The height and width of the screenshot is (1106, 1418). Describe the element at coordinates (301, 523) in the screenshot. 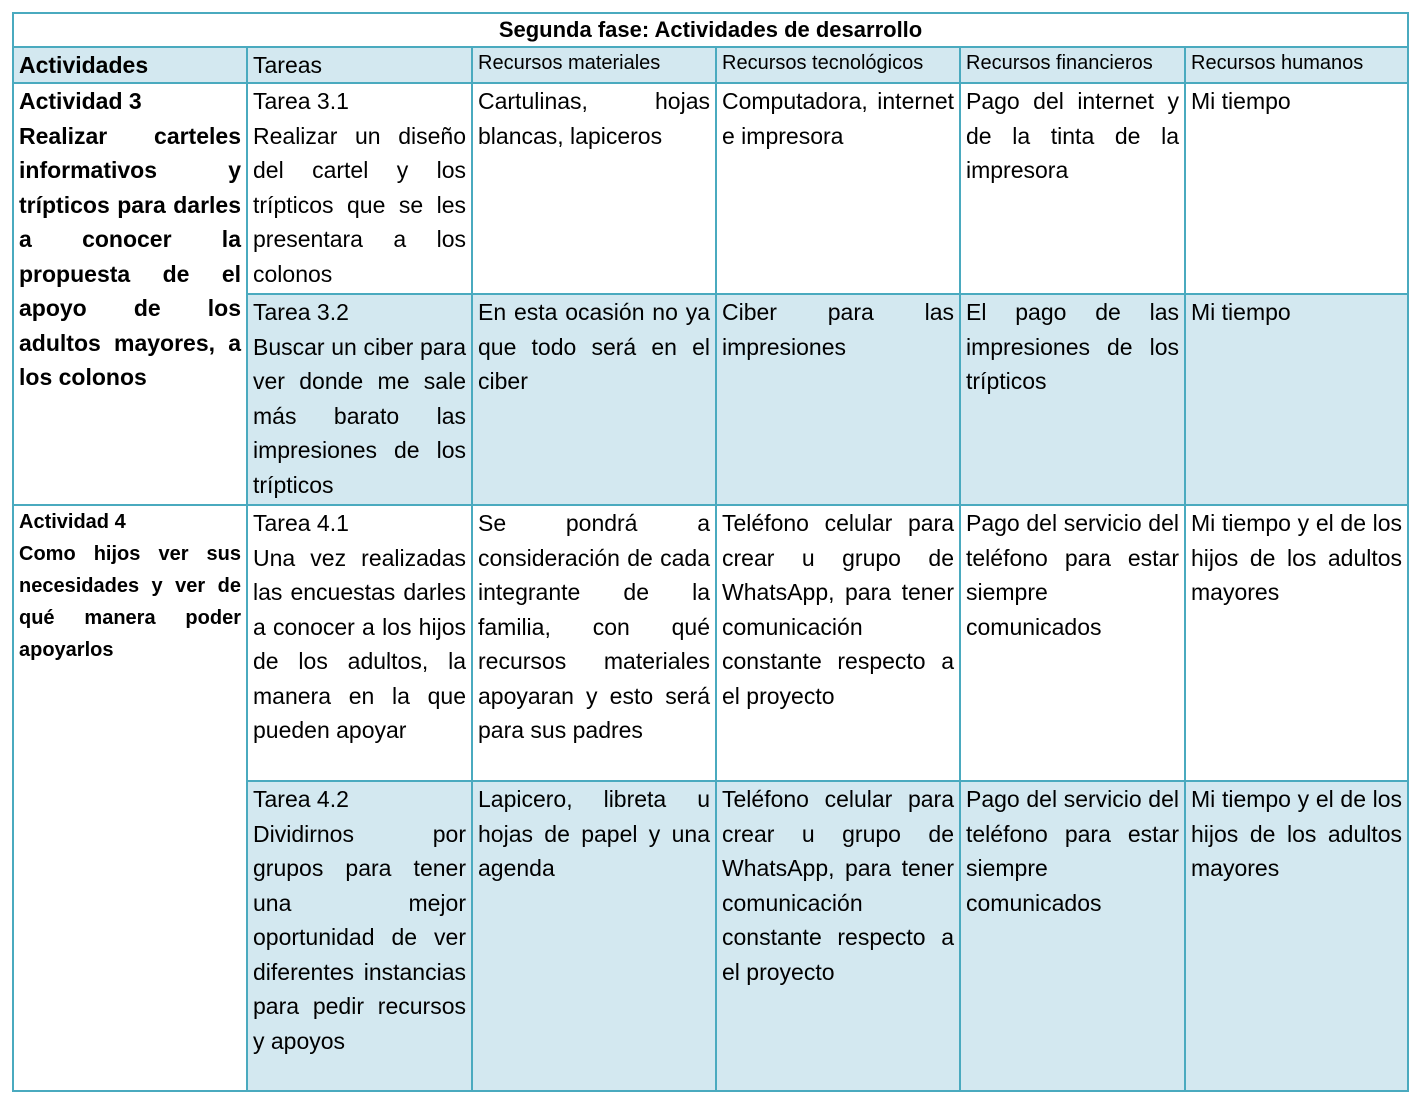

I see `task-name: Tarea 4.1` at that location.